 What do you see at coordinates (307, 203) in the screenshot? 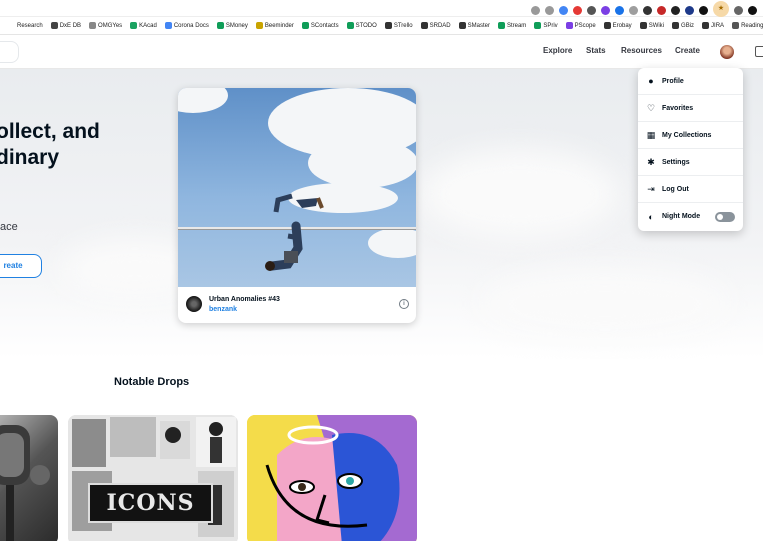
I see `figure-legs` at bounding box center [307, 203].